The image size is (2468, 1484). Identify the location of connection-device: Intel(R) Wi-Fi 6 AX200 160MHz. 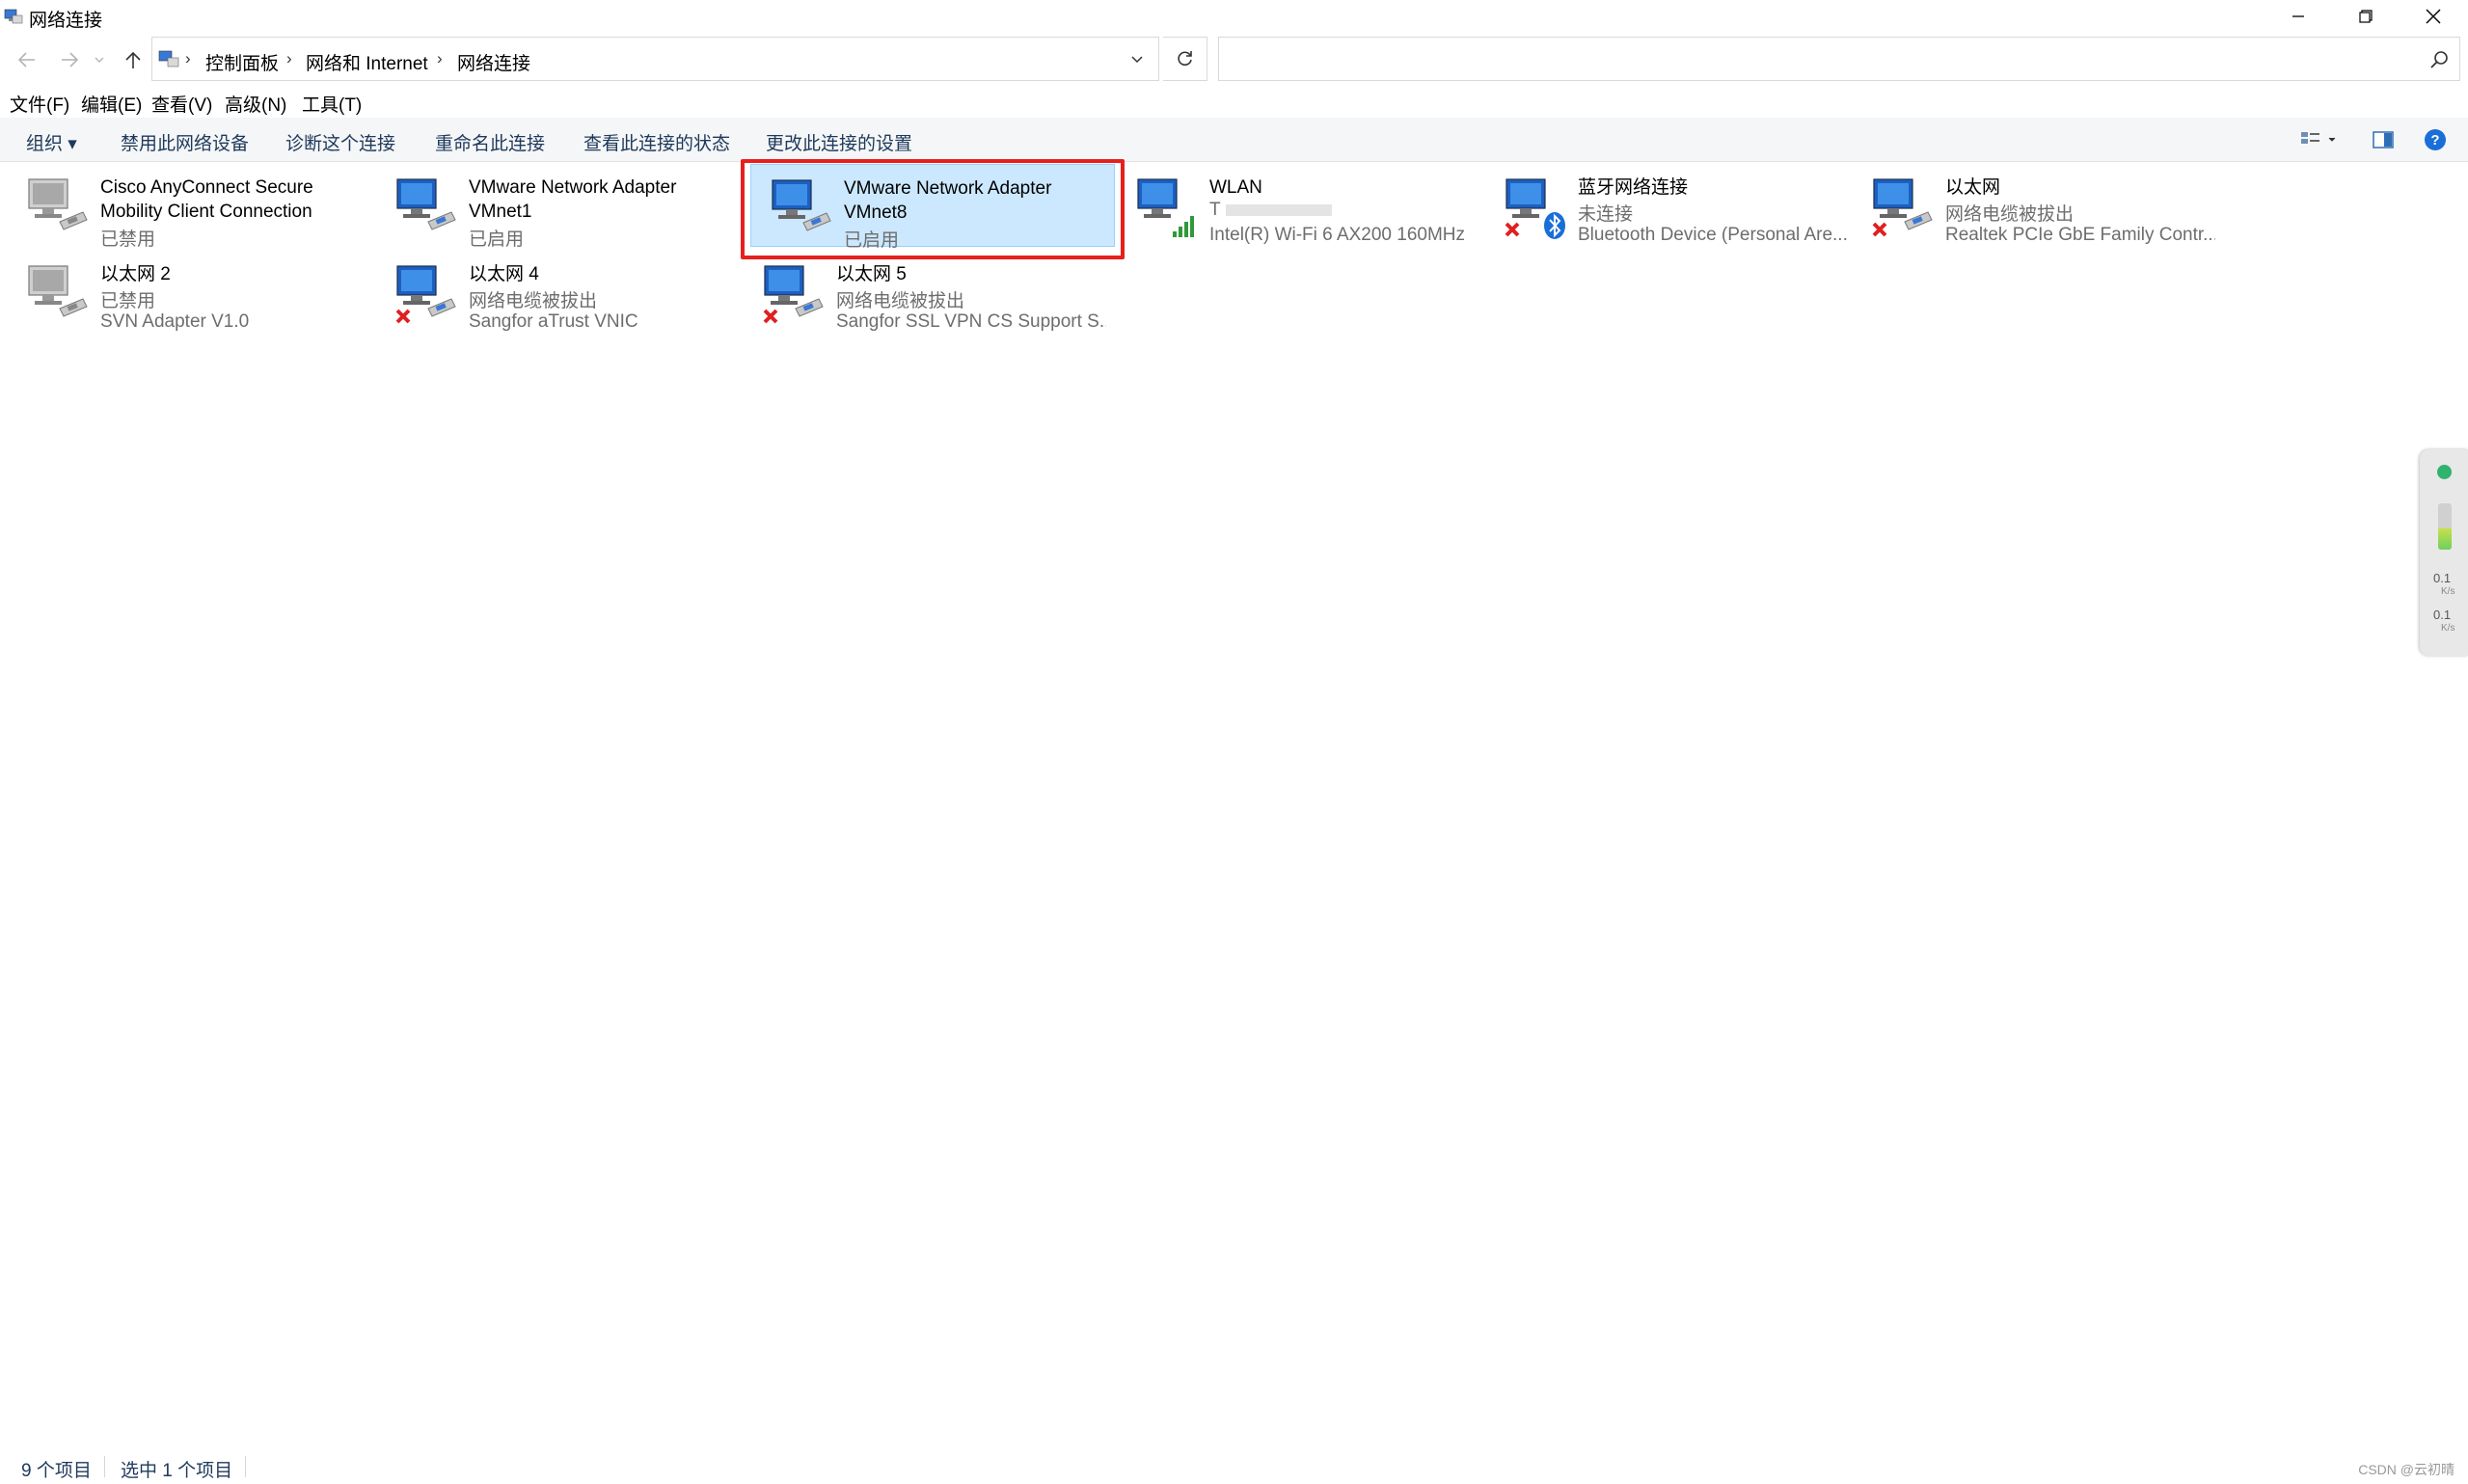
(1337, 235).